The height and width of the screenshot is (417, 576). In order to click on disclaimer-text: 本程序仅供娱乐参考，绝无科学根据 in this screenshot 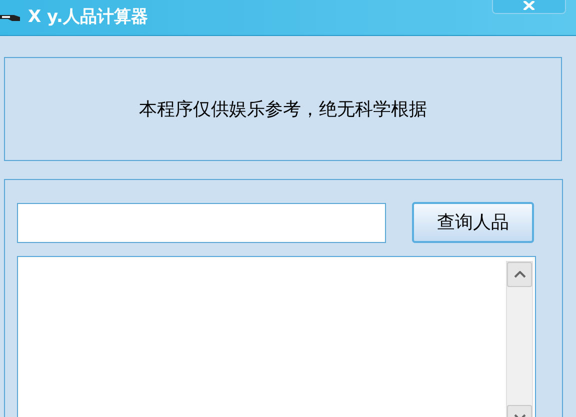, I will do `click(283, 110)`.